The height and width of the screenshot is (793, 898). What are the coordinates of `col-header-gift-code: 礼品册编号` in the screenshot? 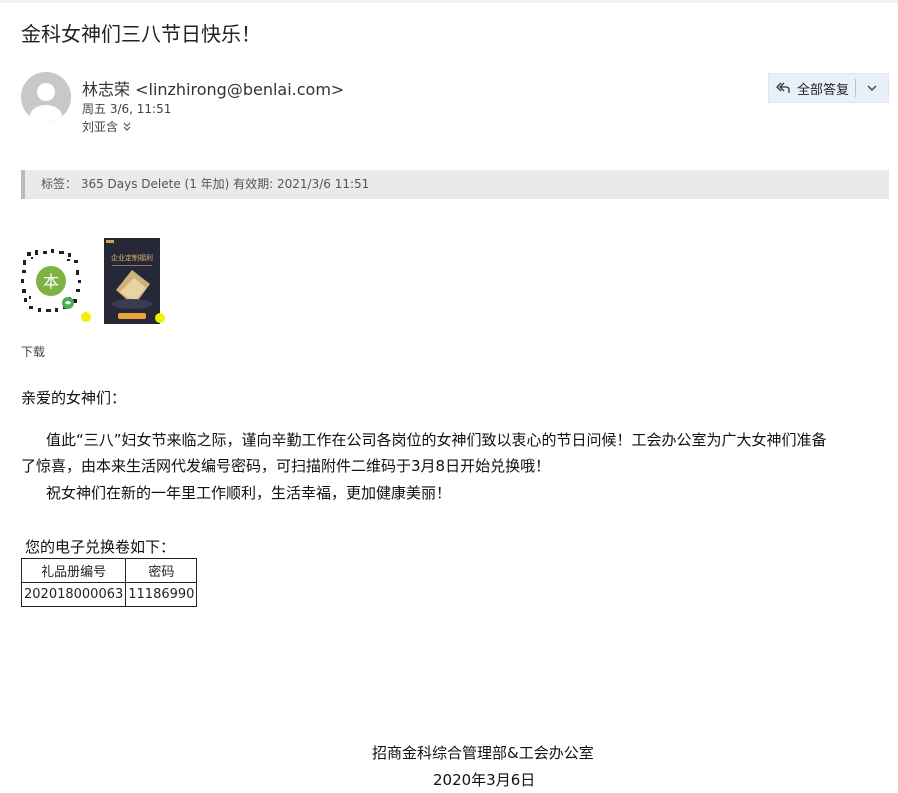 It's located at (73, 570).